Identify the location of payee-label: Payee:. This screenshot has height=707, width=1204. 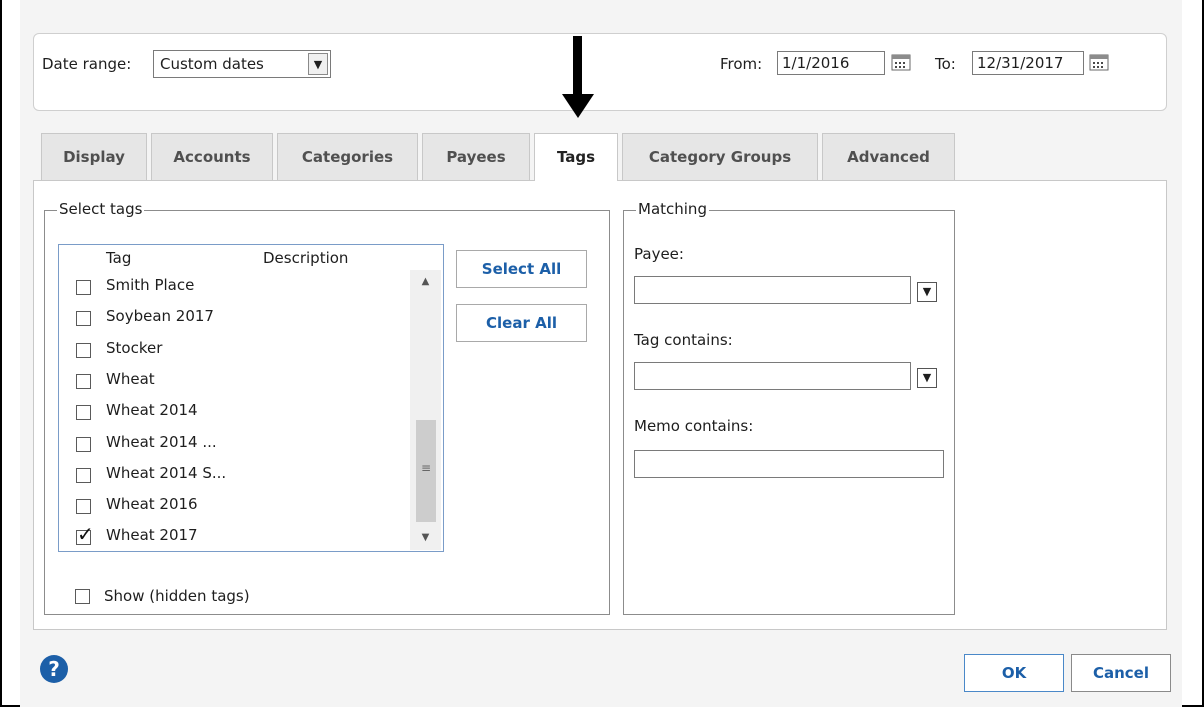
(659, 254).